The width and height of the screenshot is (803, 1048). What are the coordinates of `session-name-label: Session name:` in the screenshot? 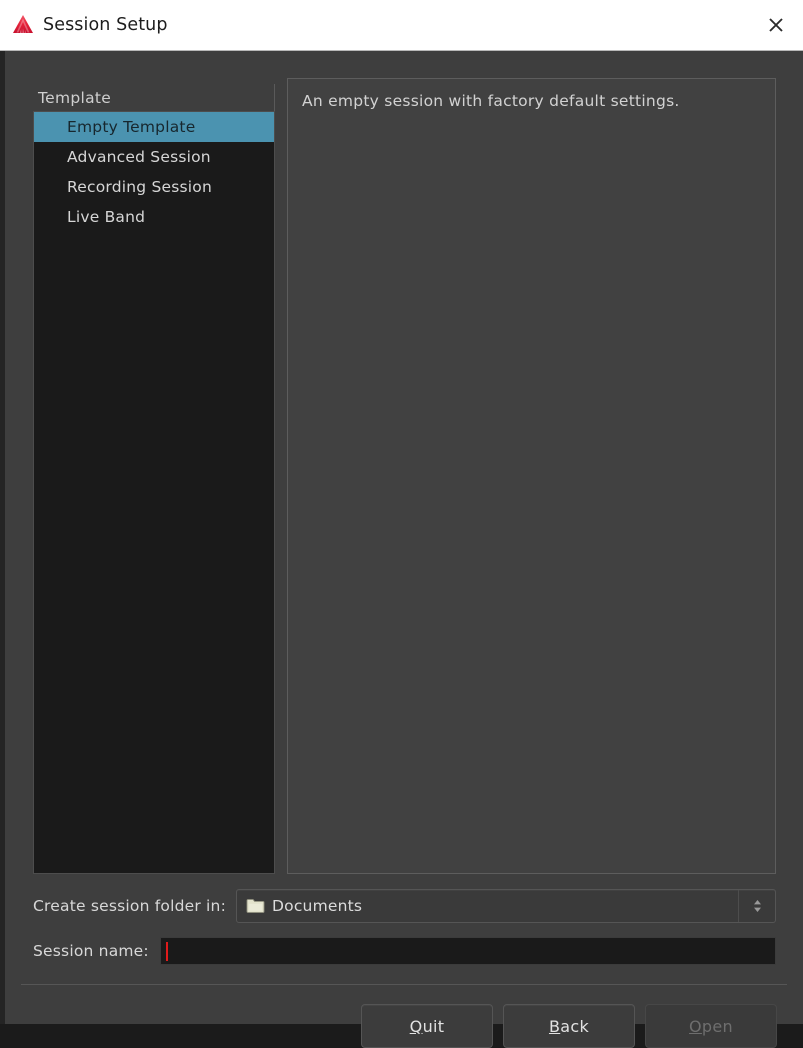 It's located at (91, 951).